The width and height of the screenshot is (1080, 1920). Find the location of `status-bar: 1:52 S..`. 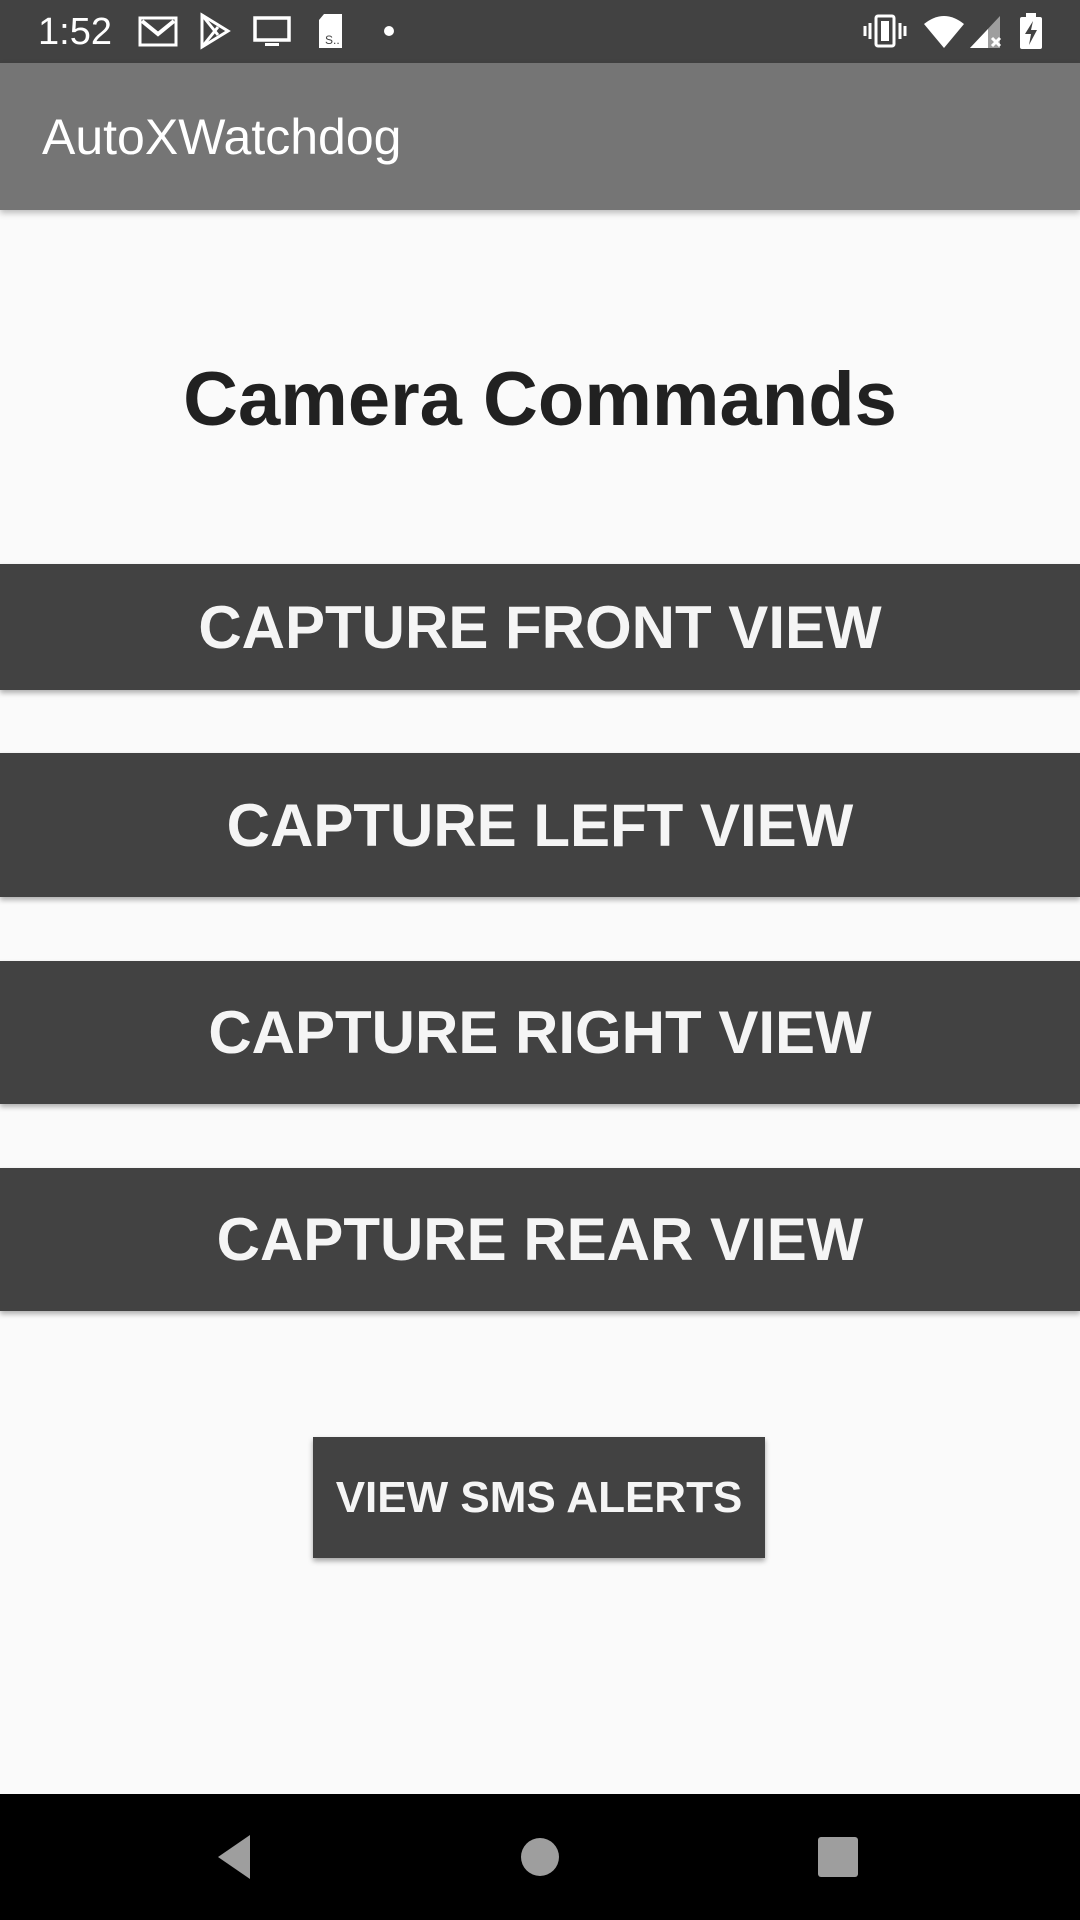

status-bar: 1:52 S.. is located at coordinates (540, 31).